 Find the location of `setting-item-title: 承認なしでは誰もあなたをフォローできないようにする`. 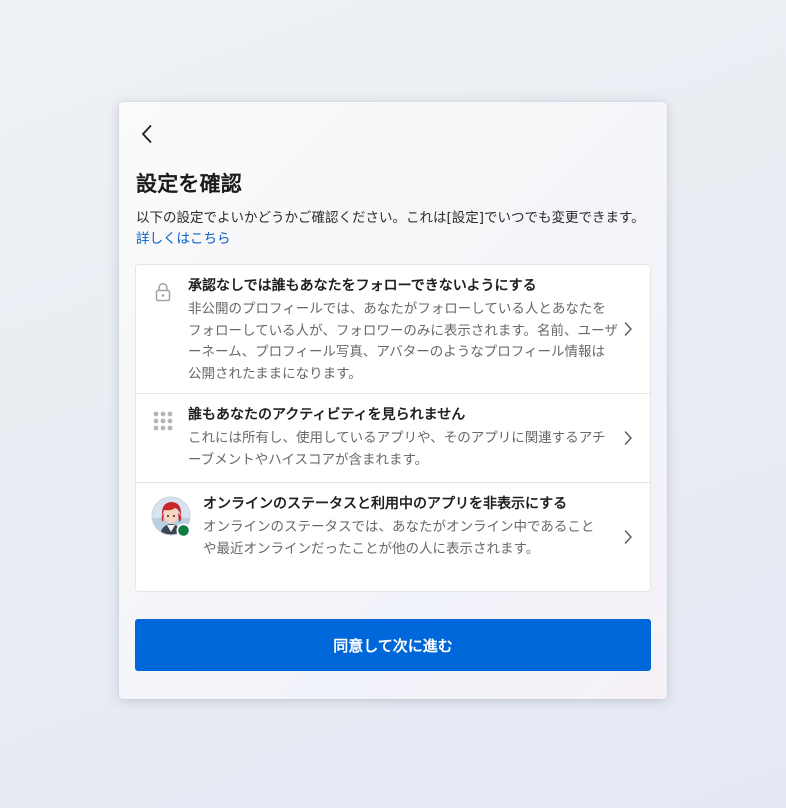

setting-item-title: 承認なしでは誰もあなたをフォローできないようにする is located at coordinates (362, 286).